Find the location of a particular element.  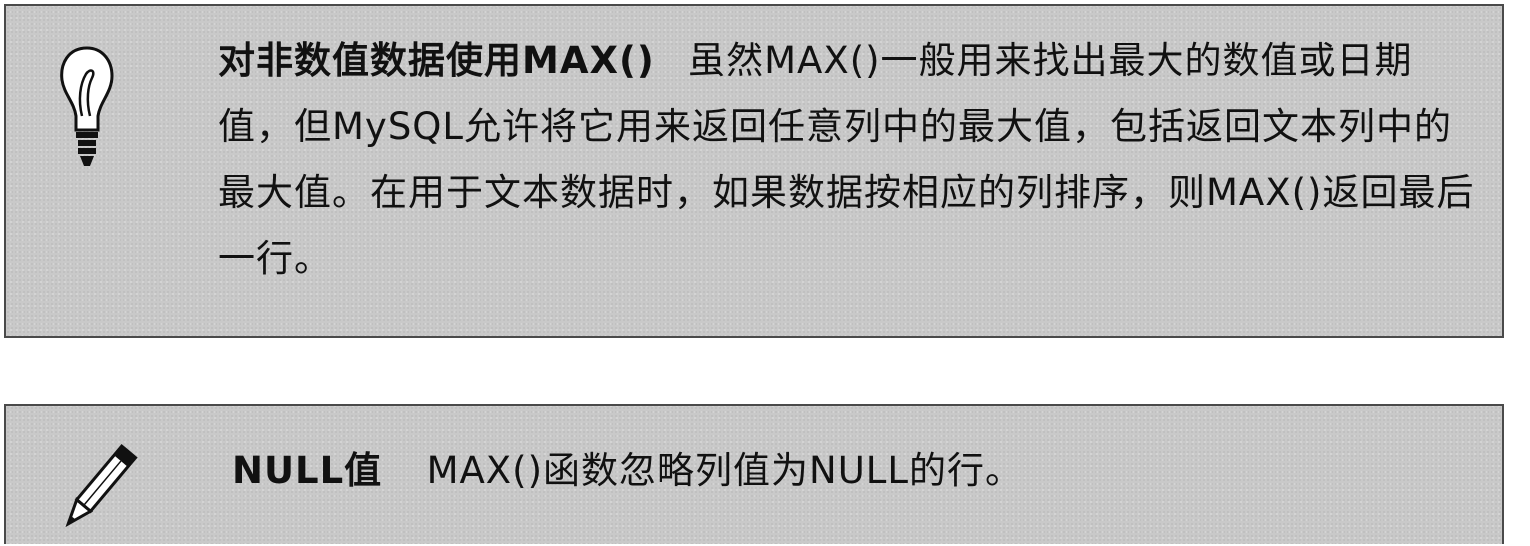

lightbulb-icon is located at coordinates (87, 109).